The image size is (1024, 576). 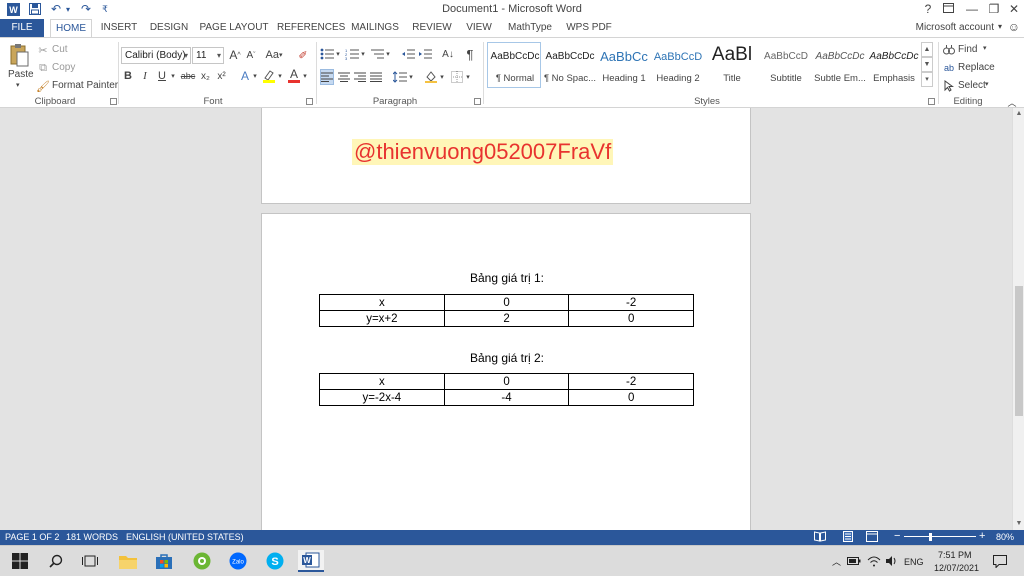 I want to click on grow-font-button: A ^, so click(x=235, y=55).